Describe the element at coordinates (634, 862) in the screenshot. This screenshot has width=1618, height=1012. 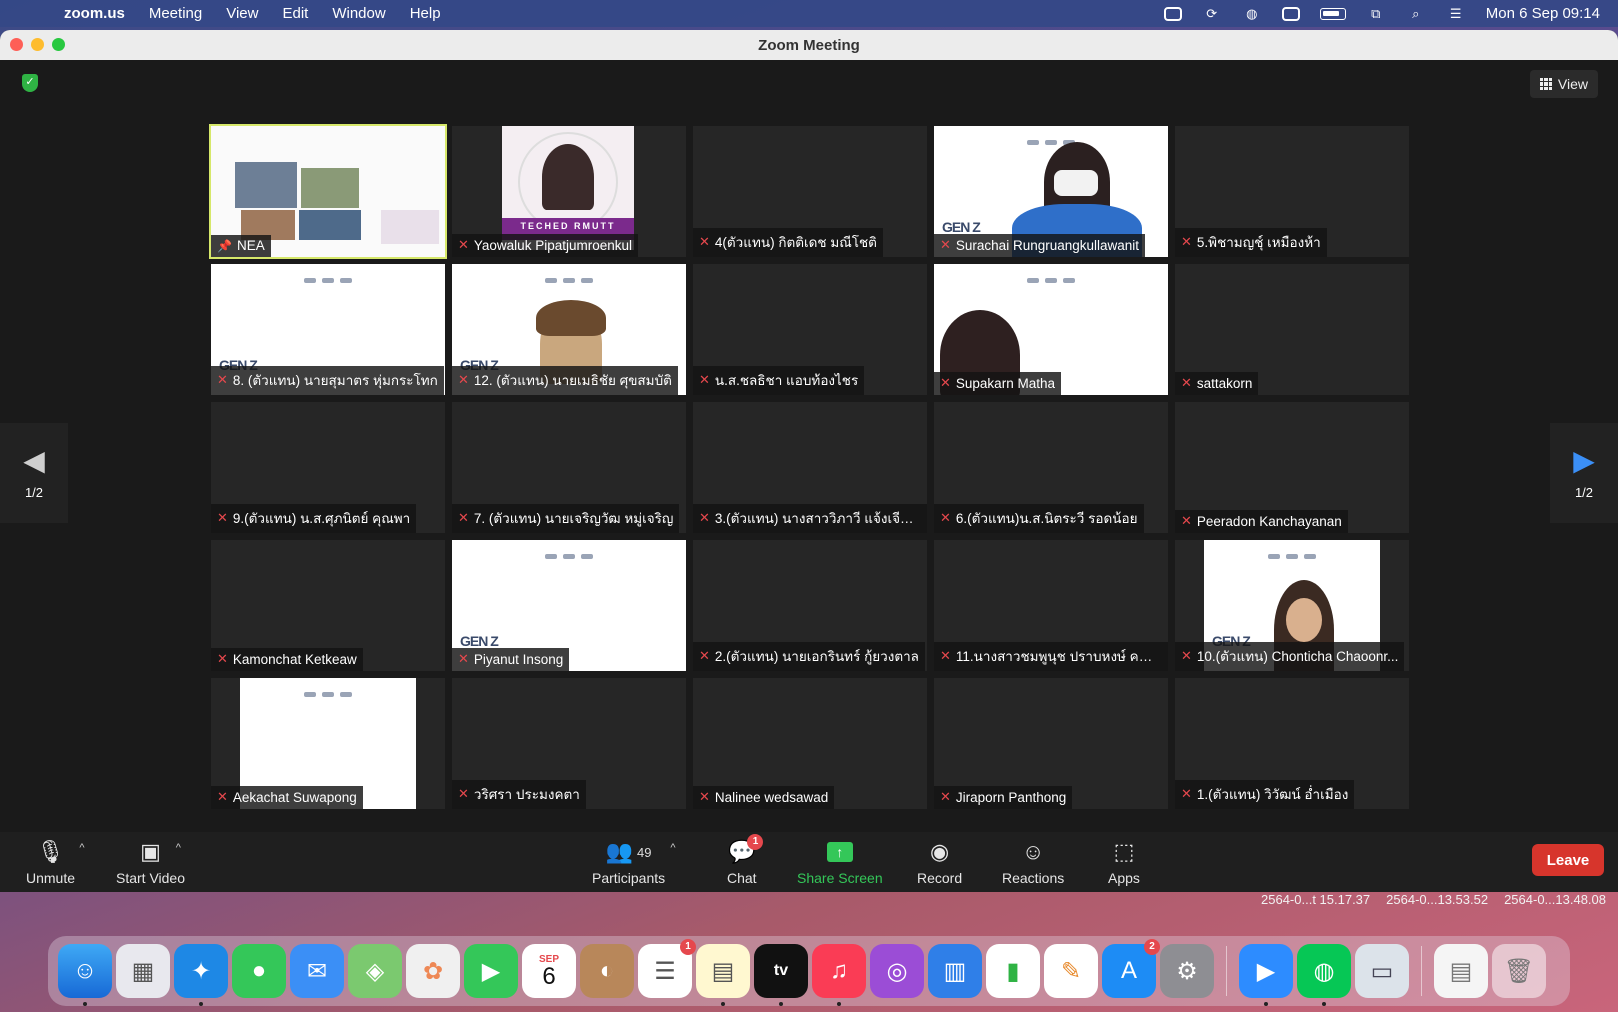
I see `participants-button: 👥 49 ^ Participants` at that location.